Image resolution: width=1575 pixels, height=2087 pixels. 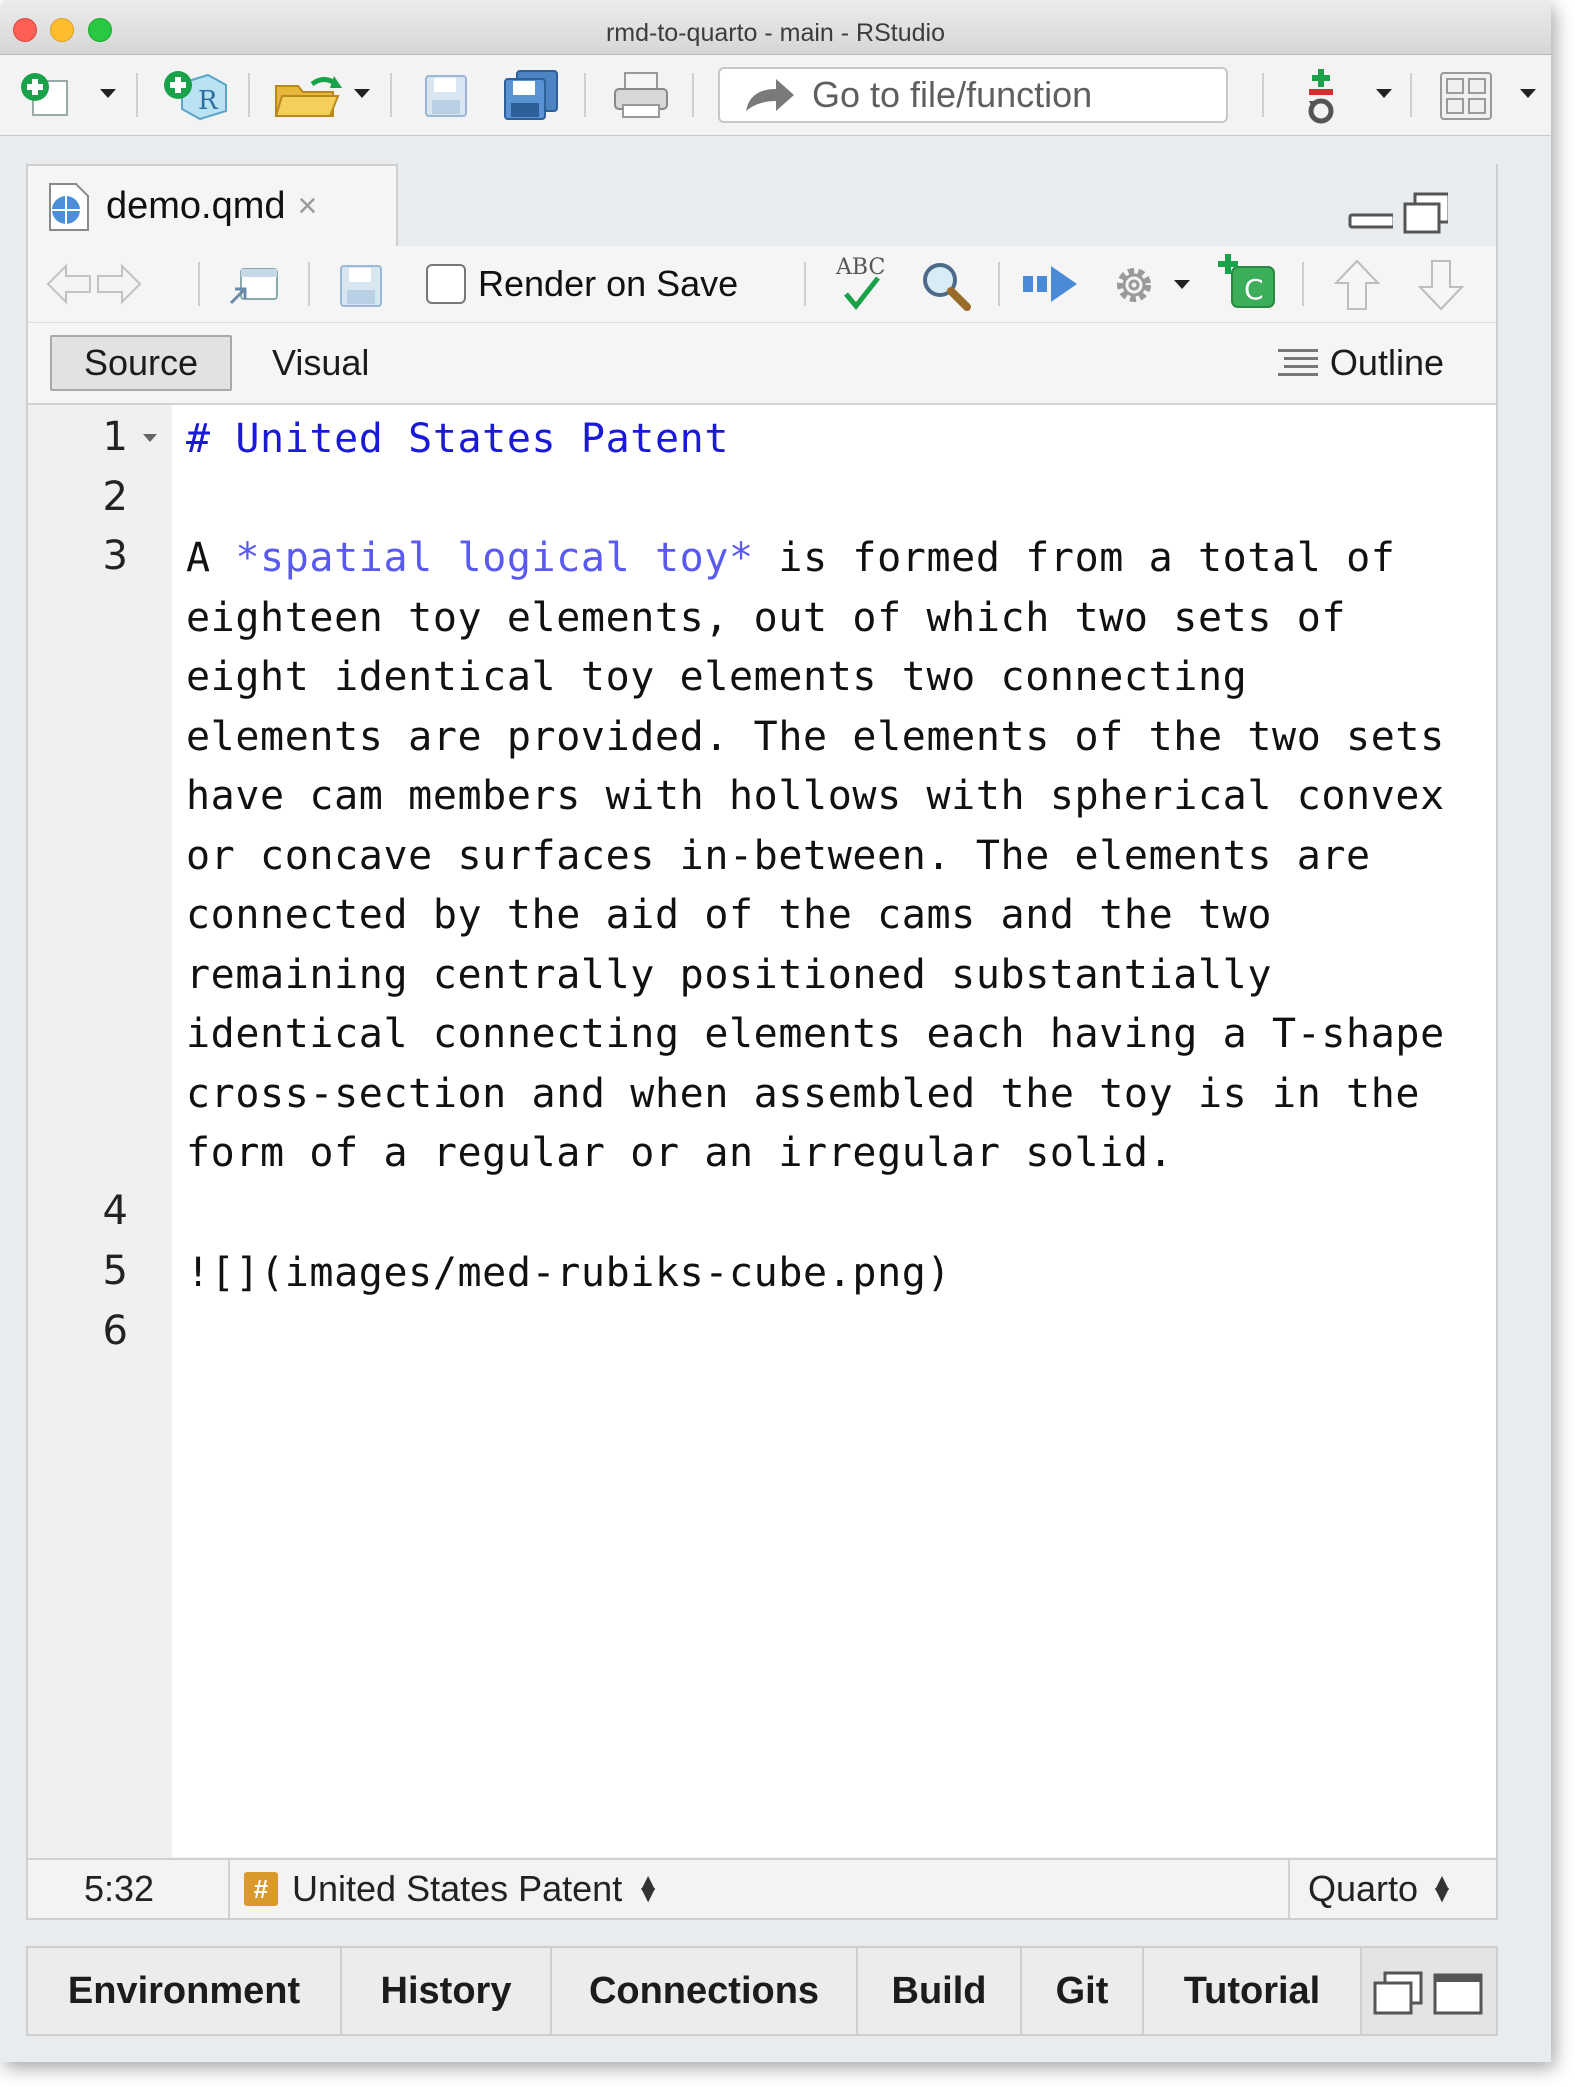 I want to click on editor-mode-bar: Source Visual Outline, so click(x=762, y=364).